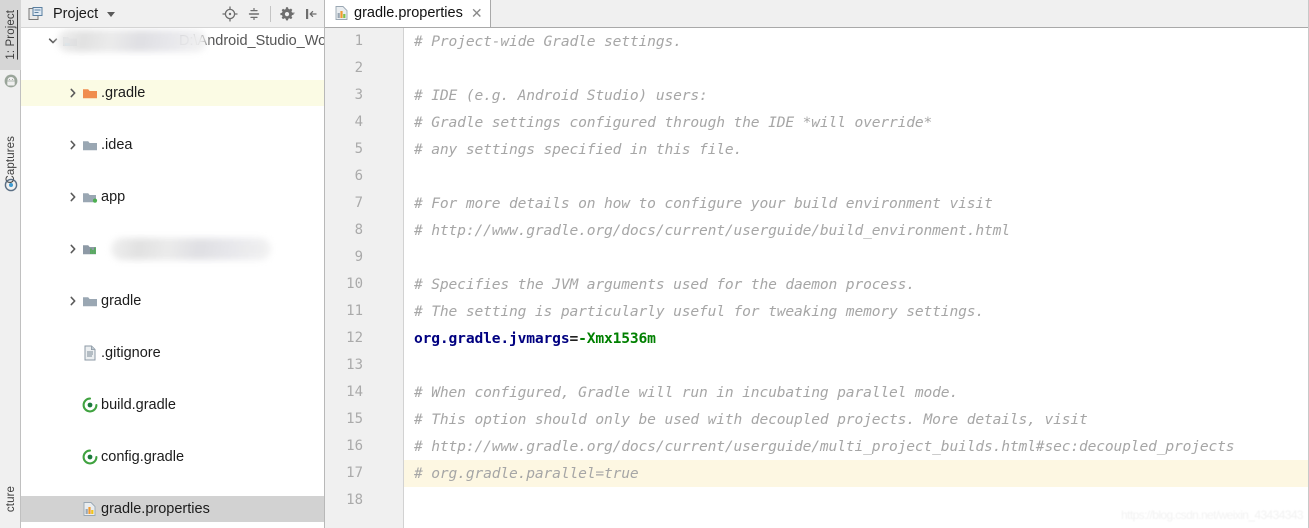  I want to click on tree-row-label: gradle.properties, so click(155, 508).